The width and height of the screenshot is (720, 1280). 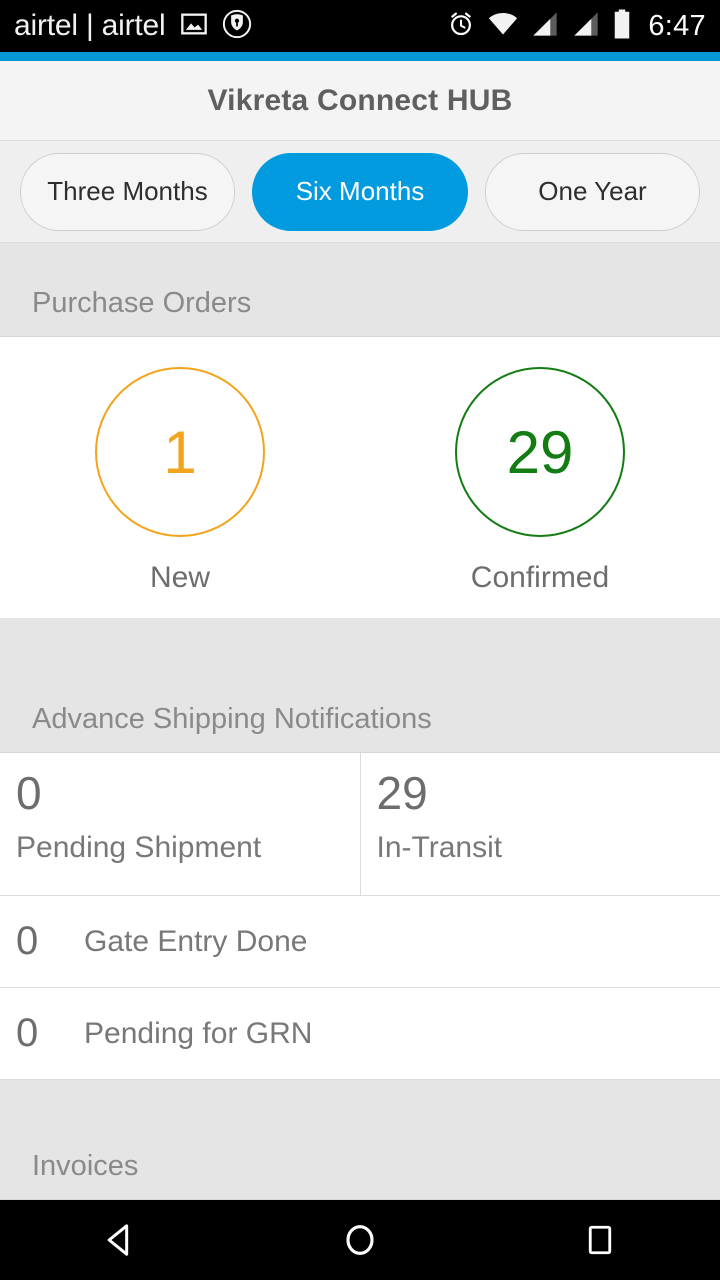 What do you see at coordinates (360, 1034) in the screenshot?
I see `asn-row-pending-for-grn: 0 Pending for GRN` at bounding box center [360, 1034].